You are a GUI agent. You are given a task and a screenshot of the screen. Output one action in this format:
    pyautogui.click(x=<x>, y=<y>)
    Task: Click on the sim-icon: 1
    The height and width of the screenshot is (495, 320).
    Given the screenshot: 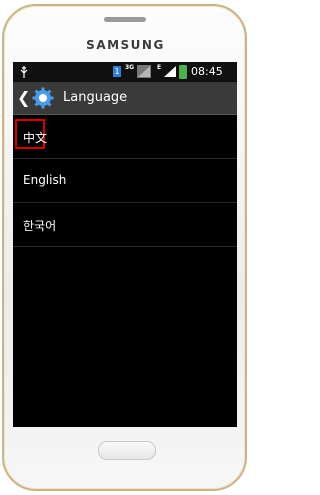 What is the action you would take?
    pyautogui.click(x=117, y=71)
    